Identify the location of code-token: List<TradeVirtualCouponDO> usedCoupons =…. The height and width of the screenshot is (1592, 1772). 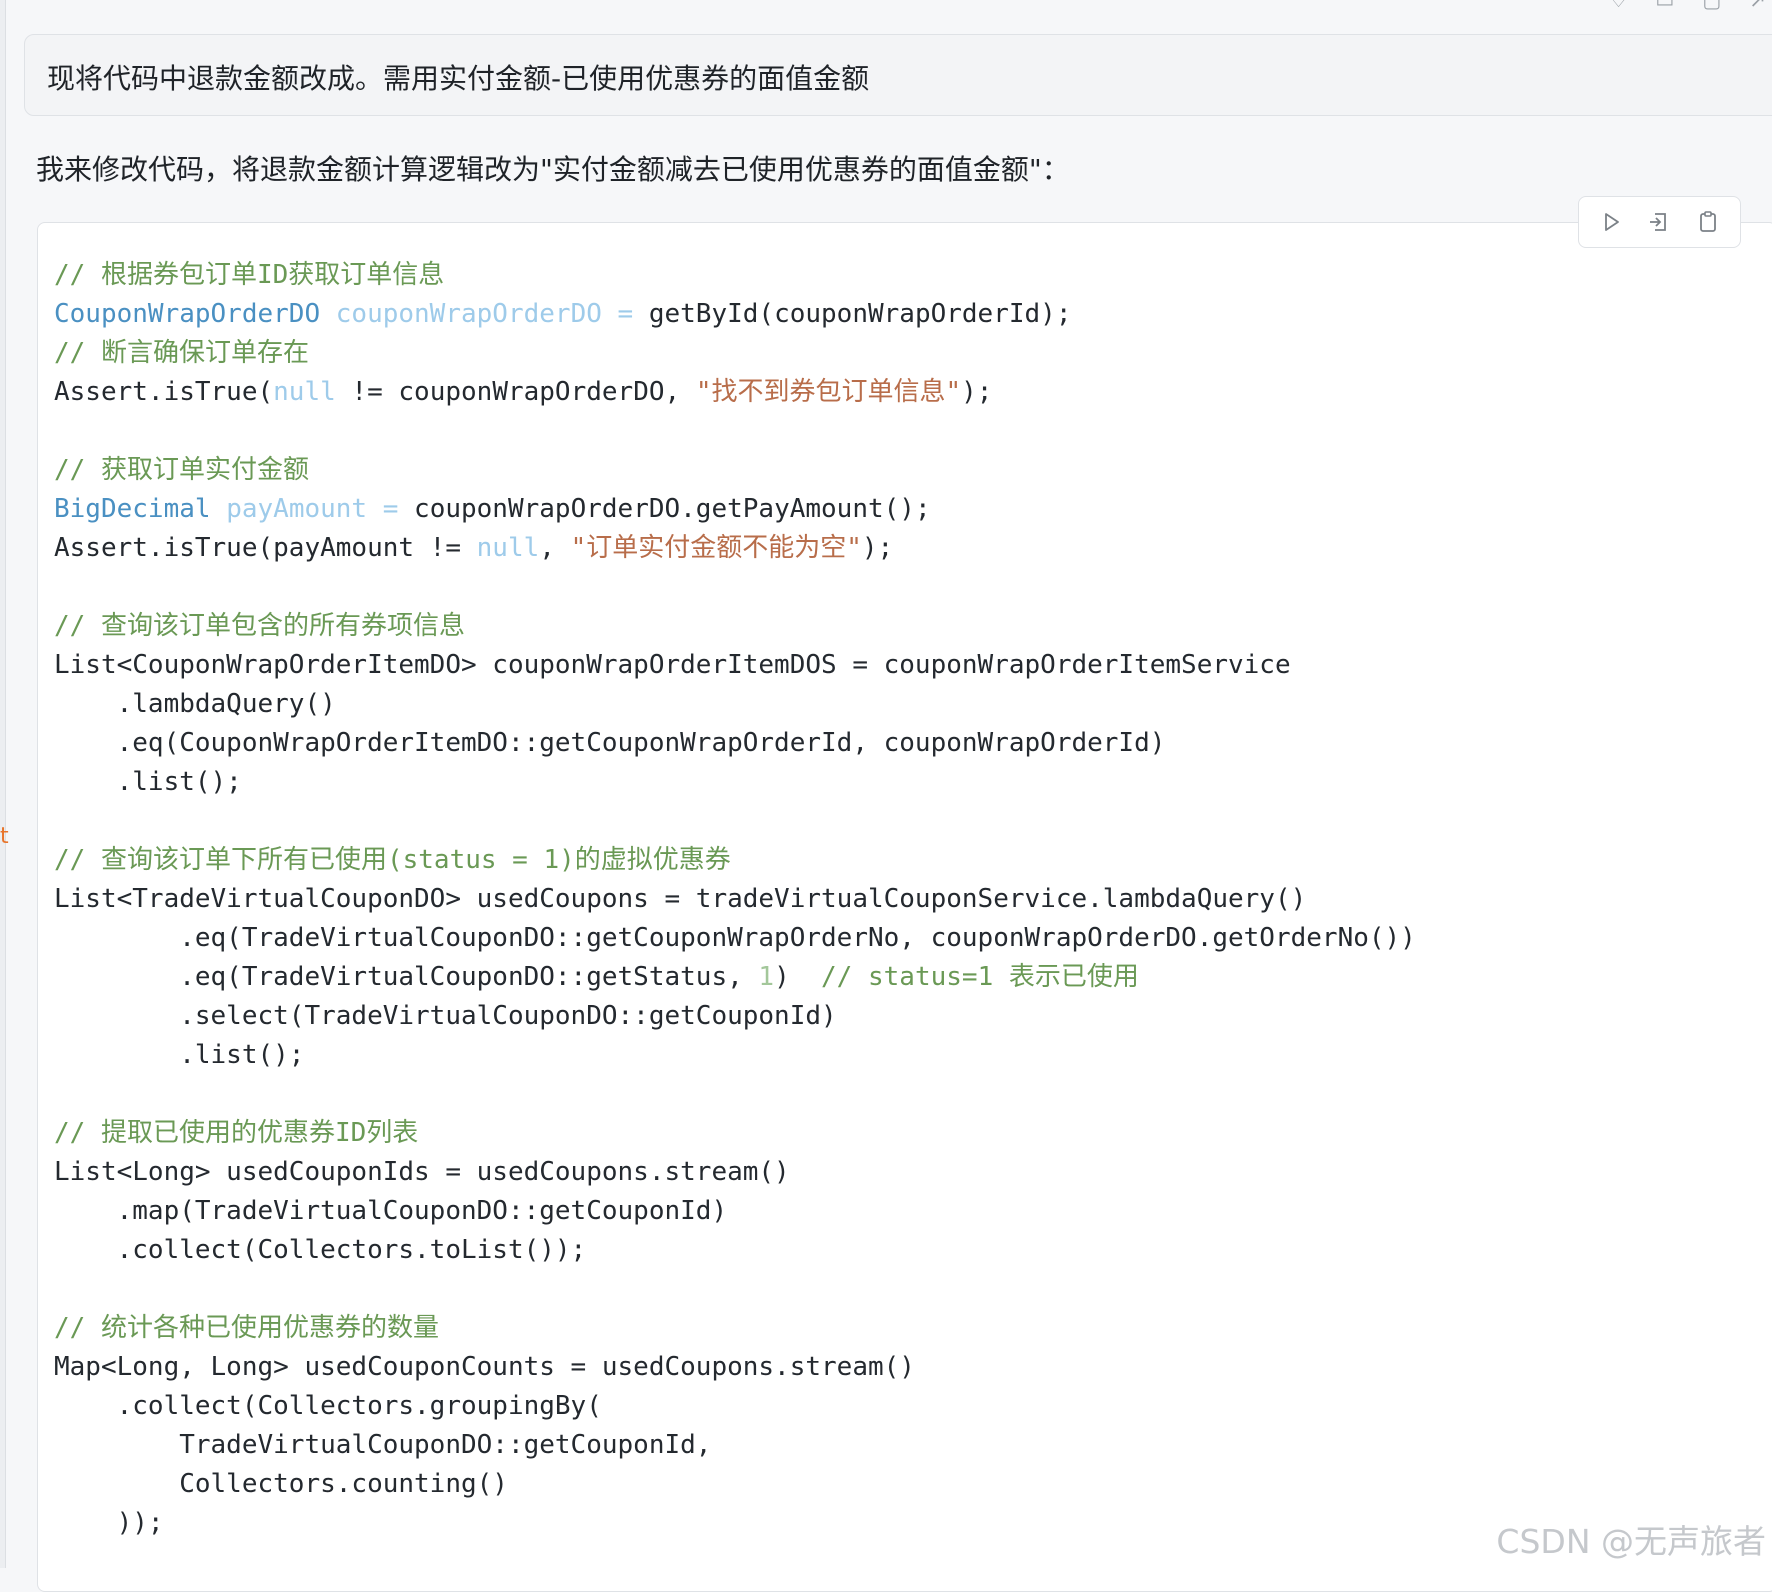
(680, 899).